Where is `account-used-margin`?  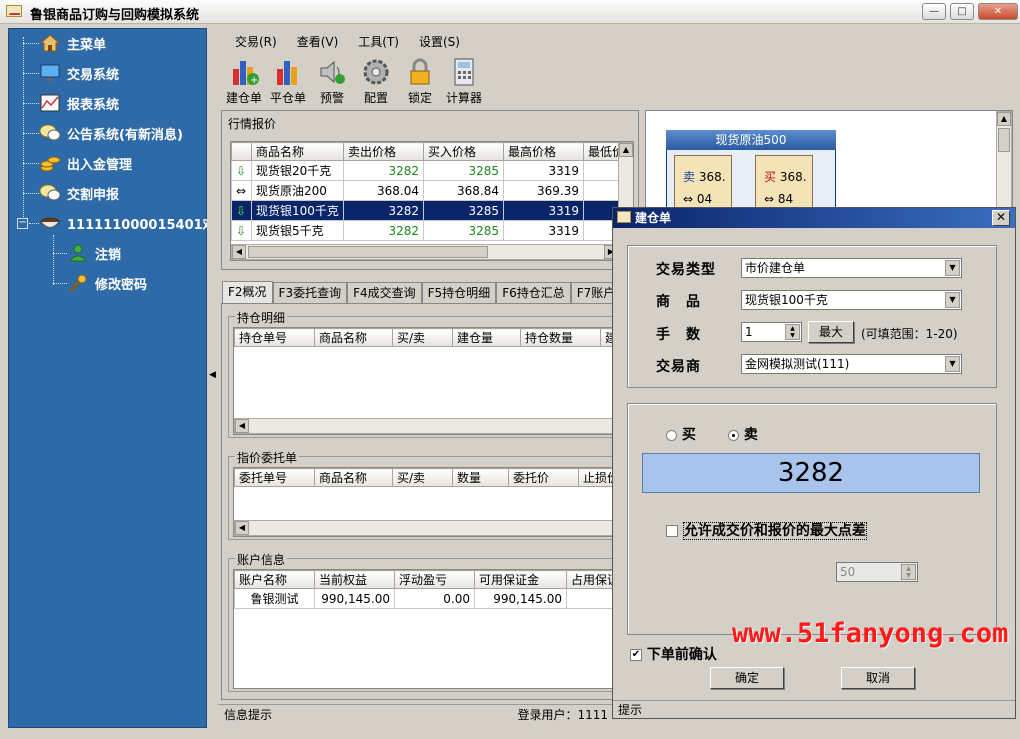
account-used-margin is located at coordinates (590, 598).